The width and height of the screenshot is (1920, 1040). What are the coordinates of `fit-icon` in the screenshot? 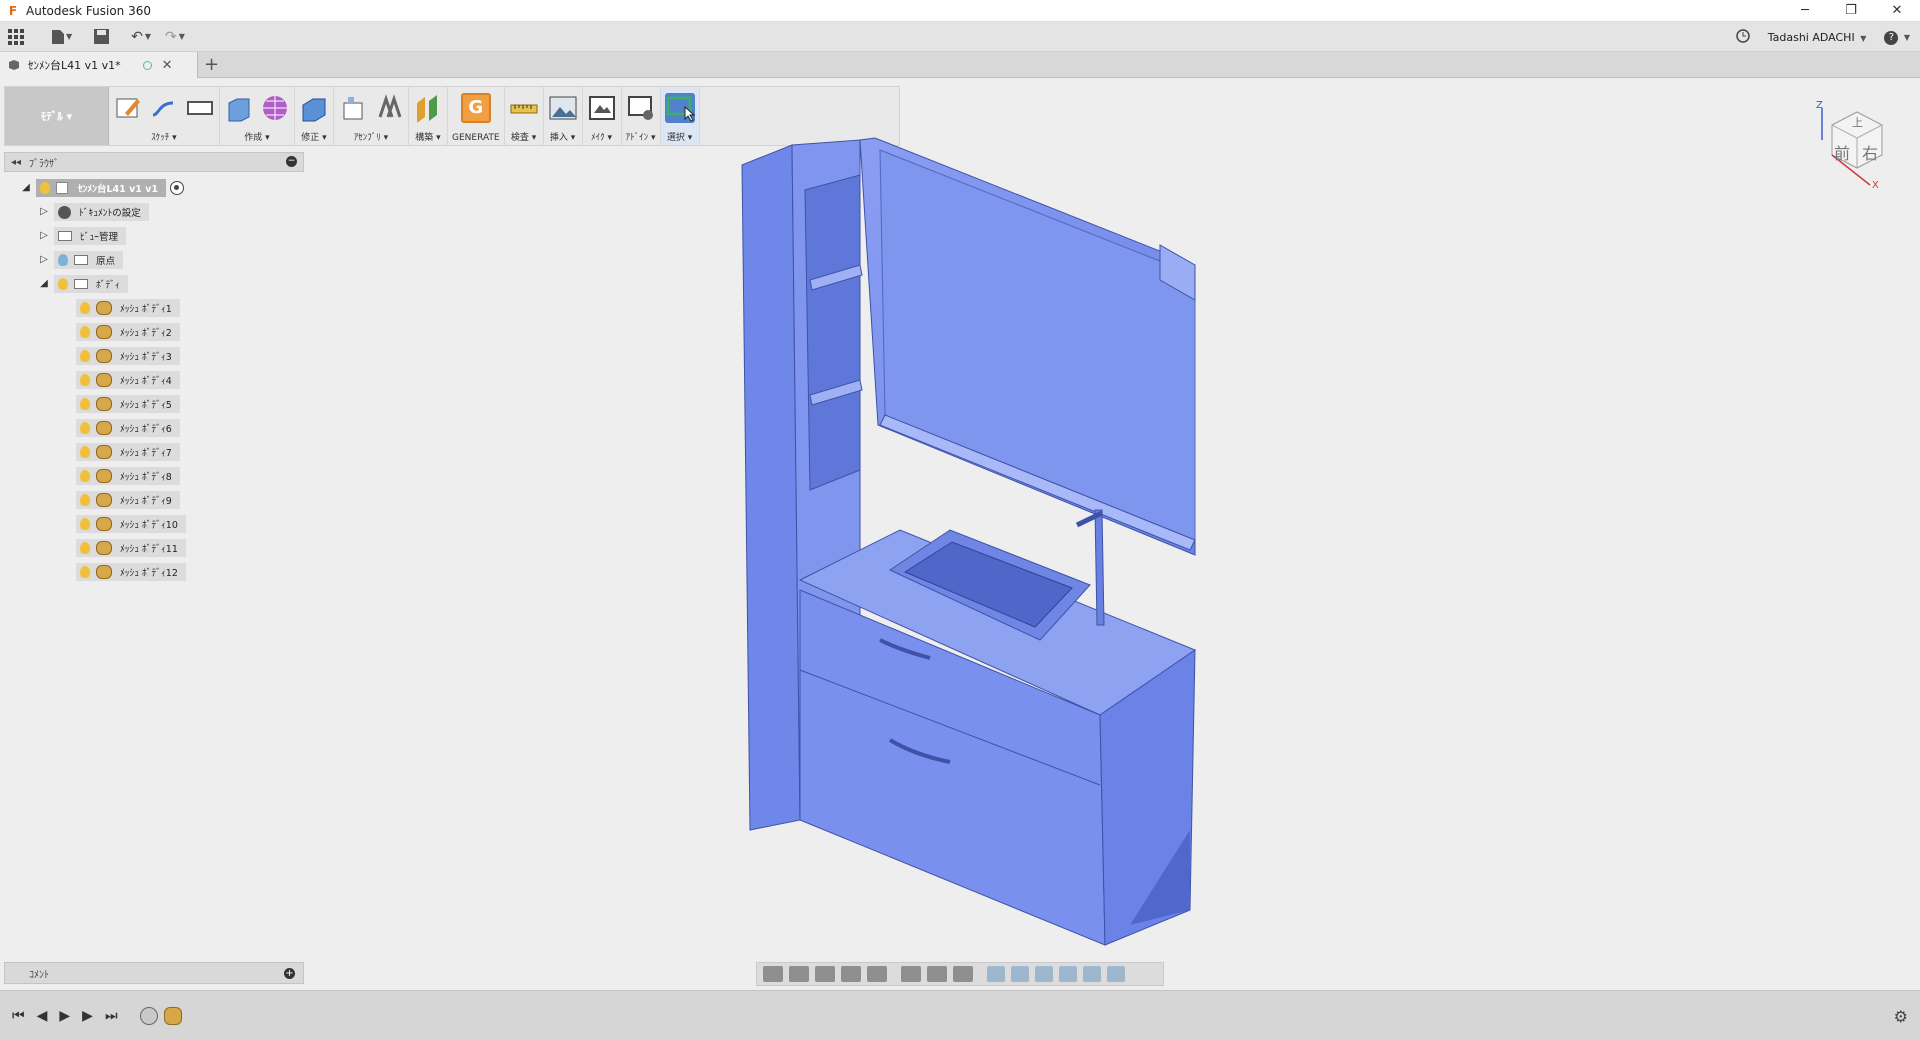 It's located at (877, 974).